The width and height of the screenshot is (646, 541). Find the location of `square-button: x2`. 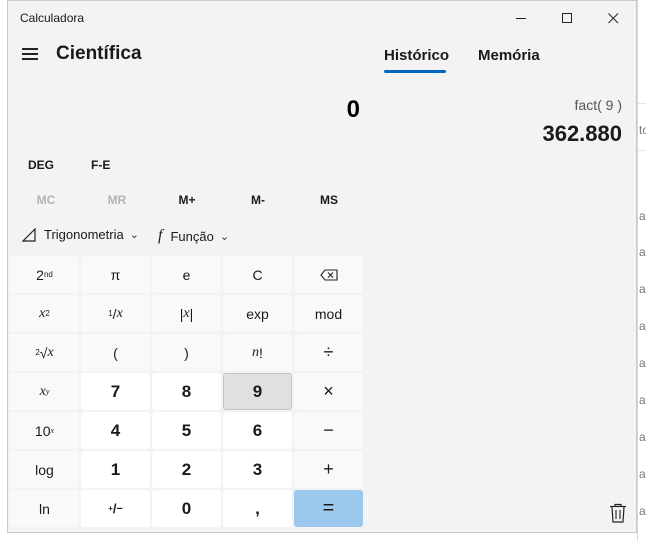

square-button: x2 is located at coordinates (44, 313).